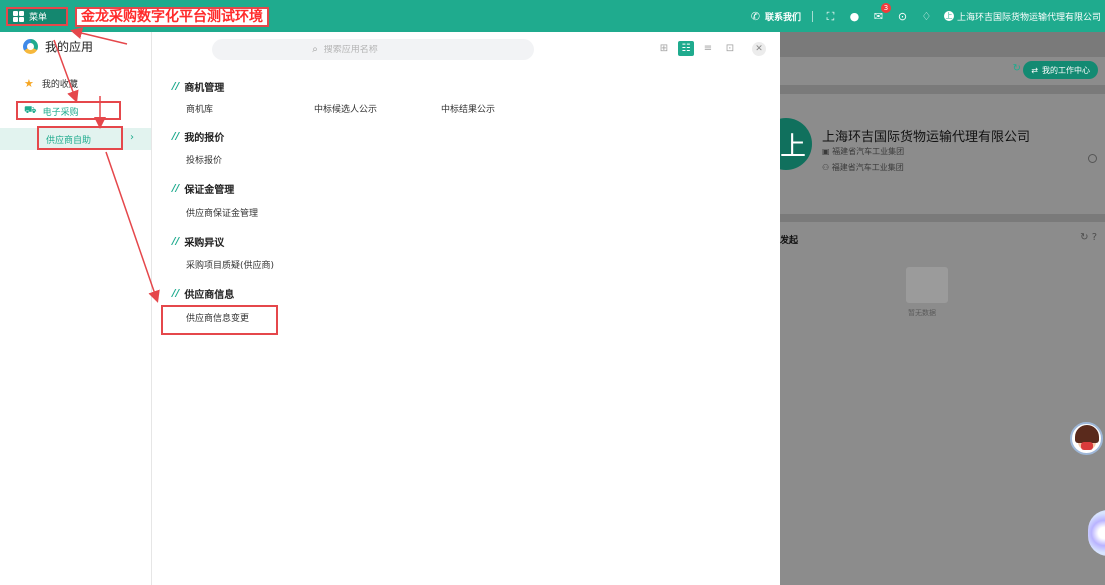 The height and width of the screenshot is (585, 1105). I want to click on app-link-result-notice: 中标结果公示, so click(468, 108).